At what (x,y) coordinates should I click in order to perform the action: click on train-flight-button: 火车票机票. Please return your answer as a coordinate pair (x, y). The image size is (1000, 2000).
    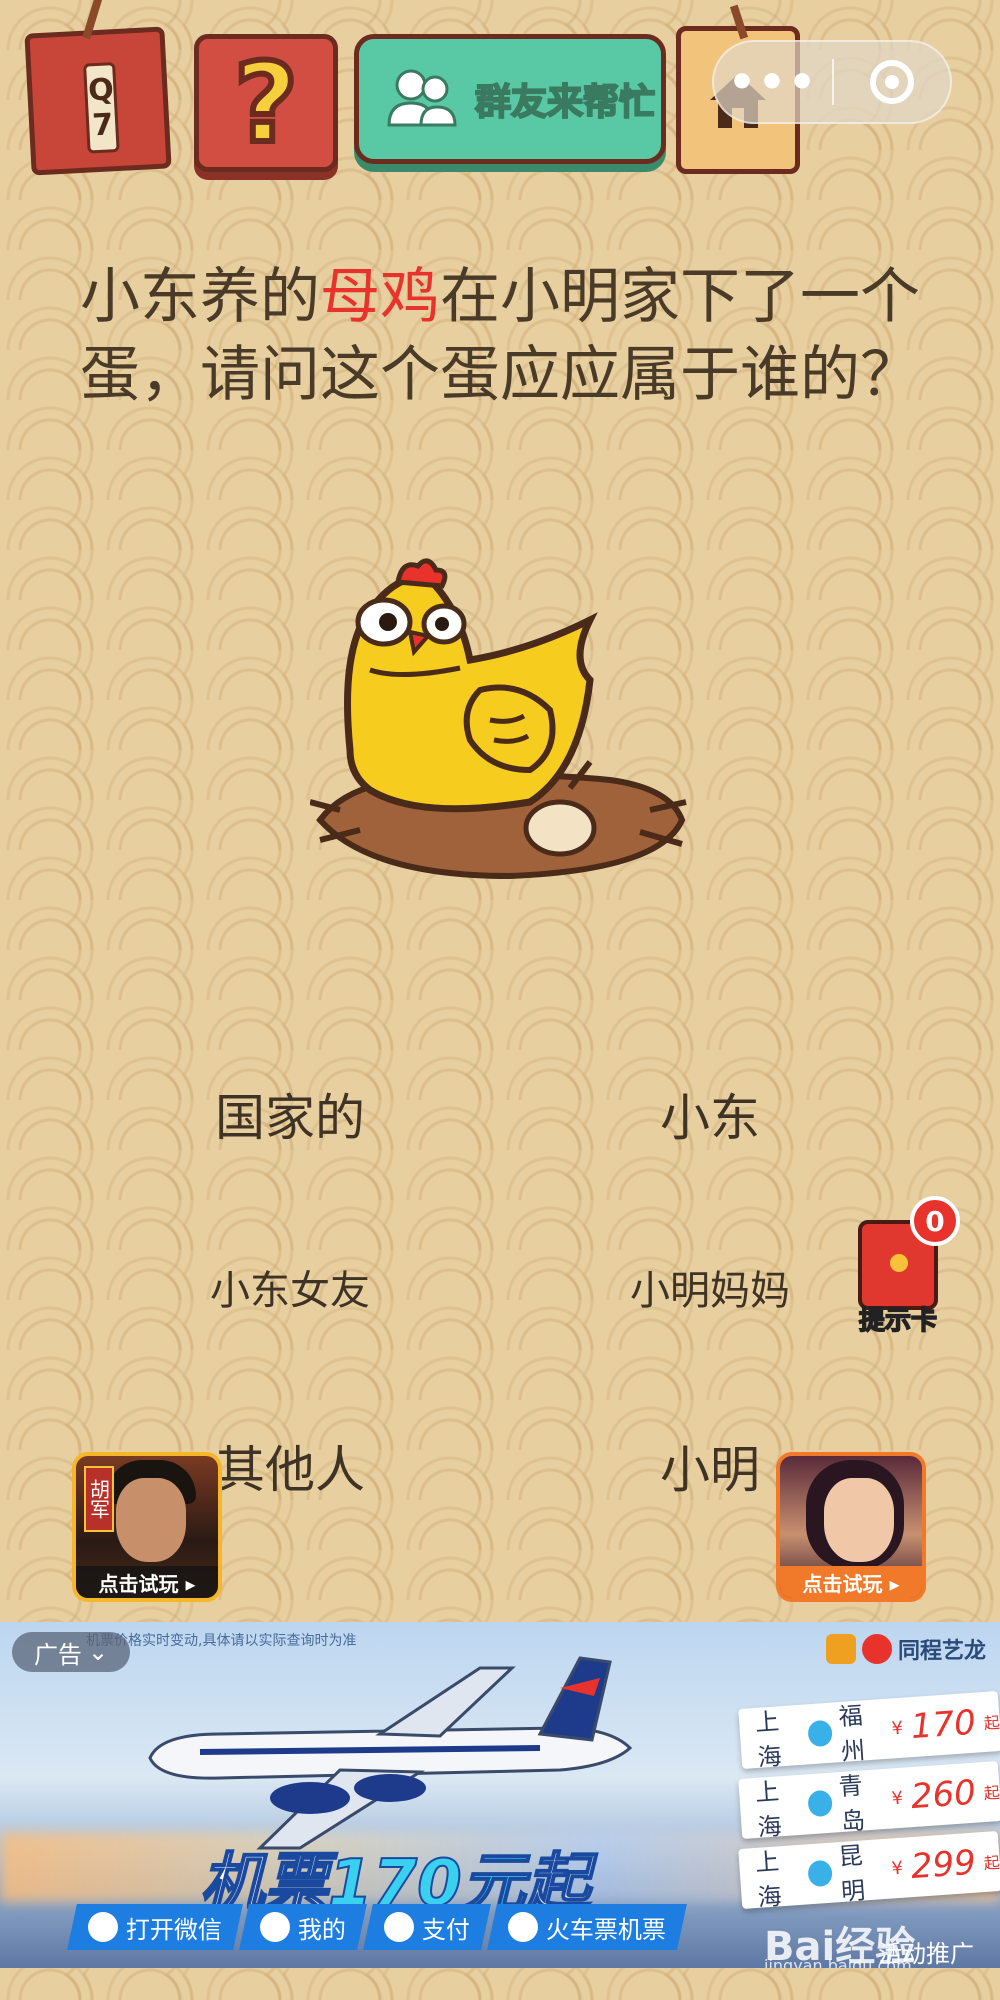
    Looking at the image, I should click on (587, 1927).